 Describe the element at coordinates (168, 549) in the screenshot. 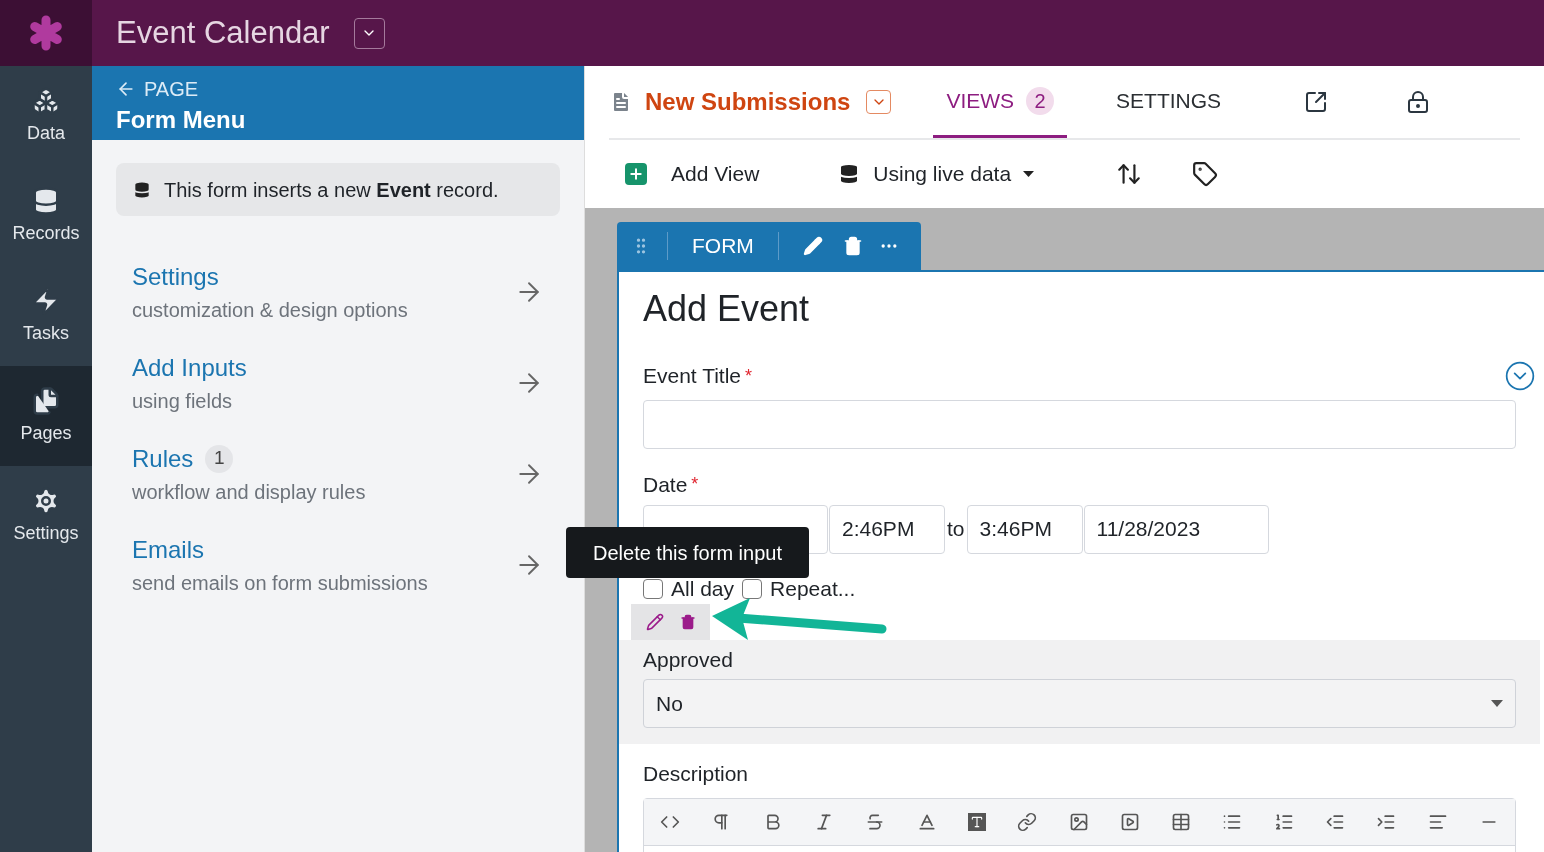

I see `menu-item-title: Emails` at that location.